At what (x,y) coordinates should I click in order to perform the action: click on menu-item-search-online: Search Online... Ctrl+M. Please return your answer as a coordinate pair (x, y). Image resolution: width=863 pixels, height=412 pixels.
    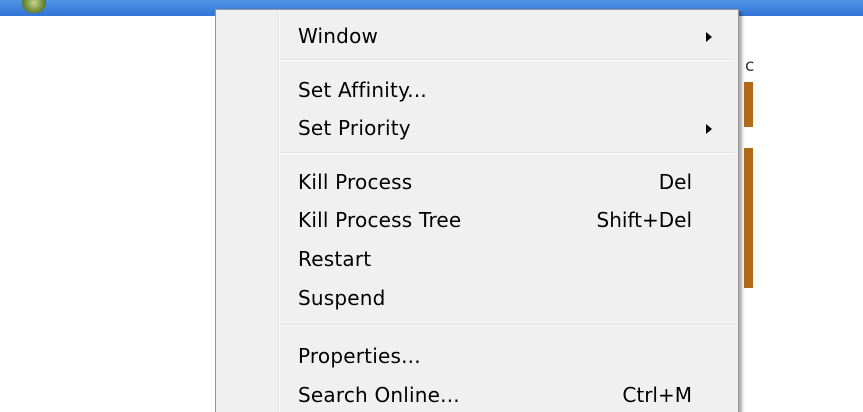
    Looking at the image, I should click on (476, 394).